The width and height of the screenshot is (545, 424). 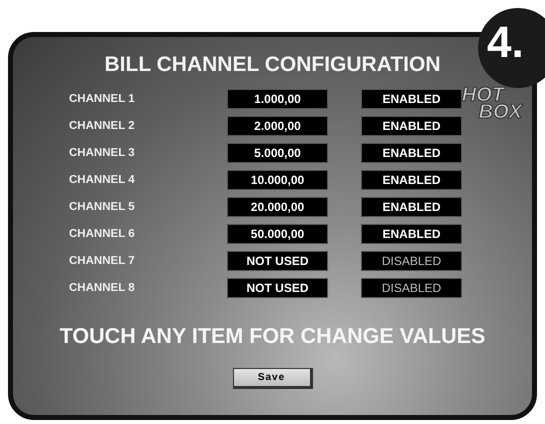 What do you see at coordinates (102, 153) in the screenshot?
I see `channel-label: CHANNEL 3` at bounding box center [102, 153].